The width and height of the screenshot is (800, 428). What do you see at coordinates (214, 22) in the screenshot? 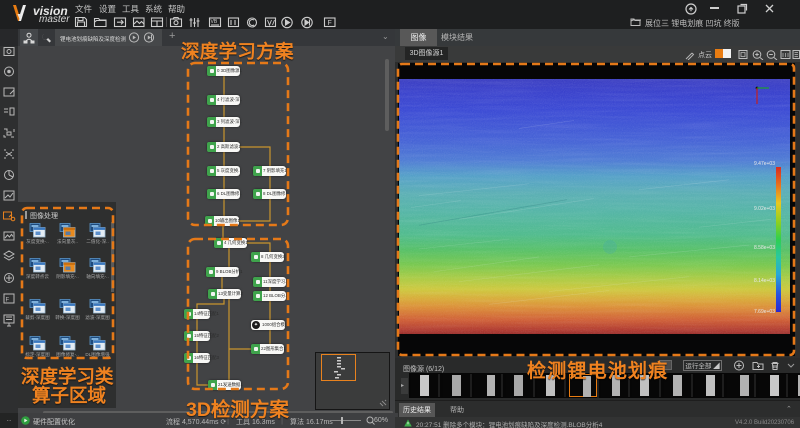
I see `svg-text: VB` at bounding box center [214, 22].